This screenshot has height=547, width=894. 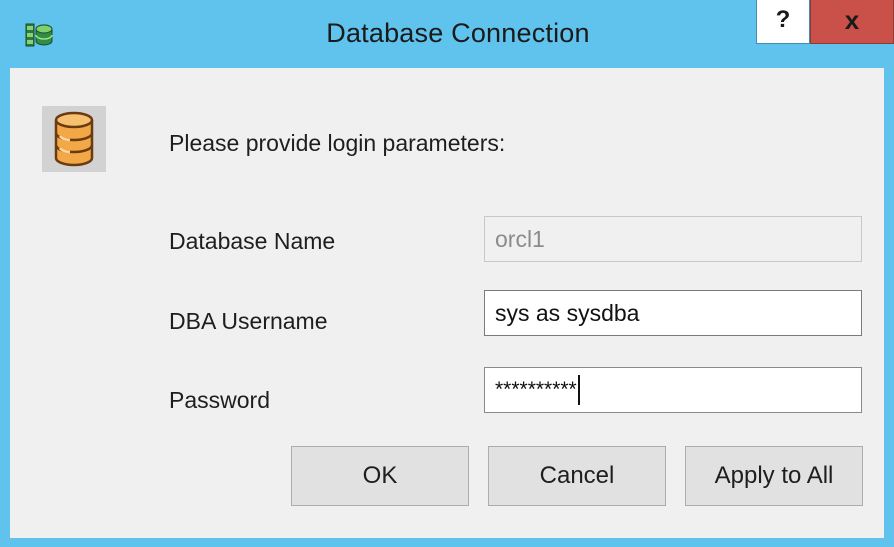 I want to click on close-button: x, so click(x=852, y=22).